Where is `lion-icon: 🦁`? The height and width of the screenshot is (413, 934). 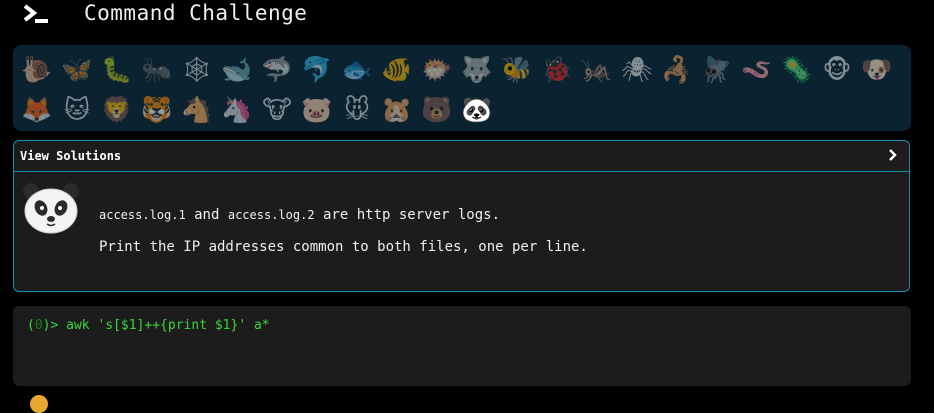 lion-icon: 🦁 is located at coordinates (117, 109).